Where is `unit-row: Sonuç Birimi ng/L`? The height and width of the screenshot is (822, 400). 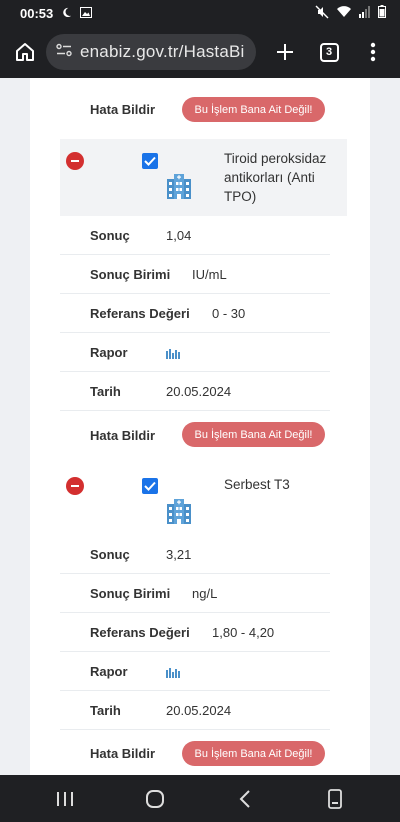 unit-row: Sonuç Birimi ng/L is located at coordinates (195, 593).